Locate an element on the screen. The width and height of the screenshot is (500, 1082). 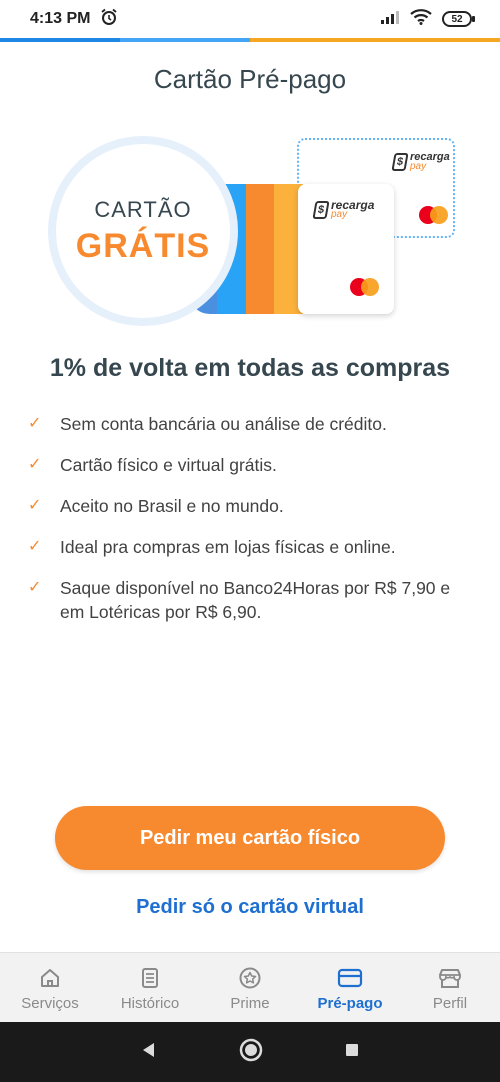
star-badge-icon is located at coordinates (250, 978).